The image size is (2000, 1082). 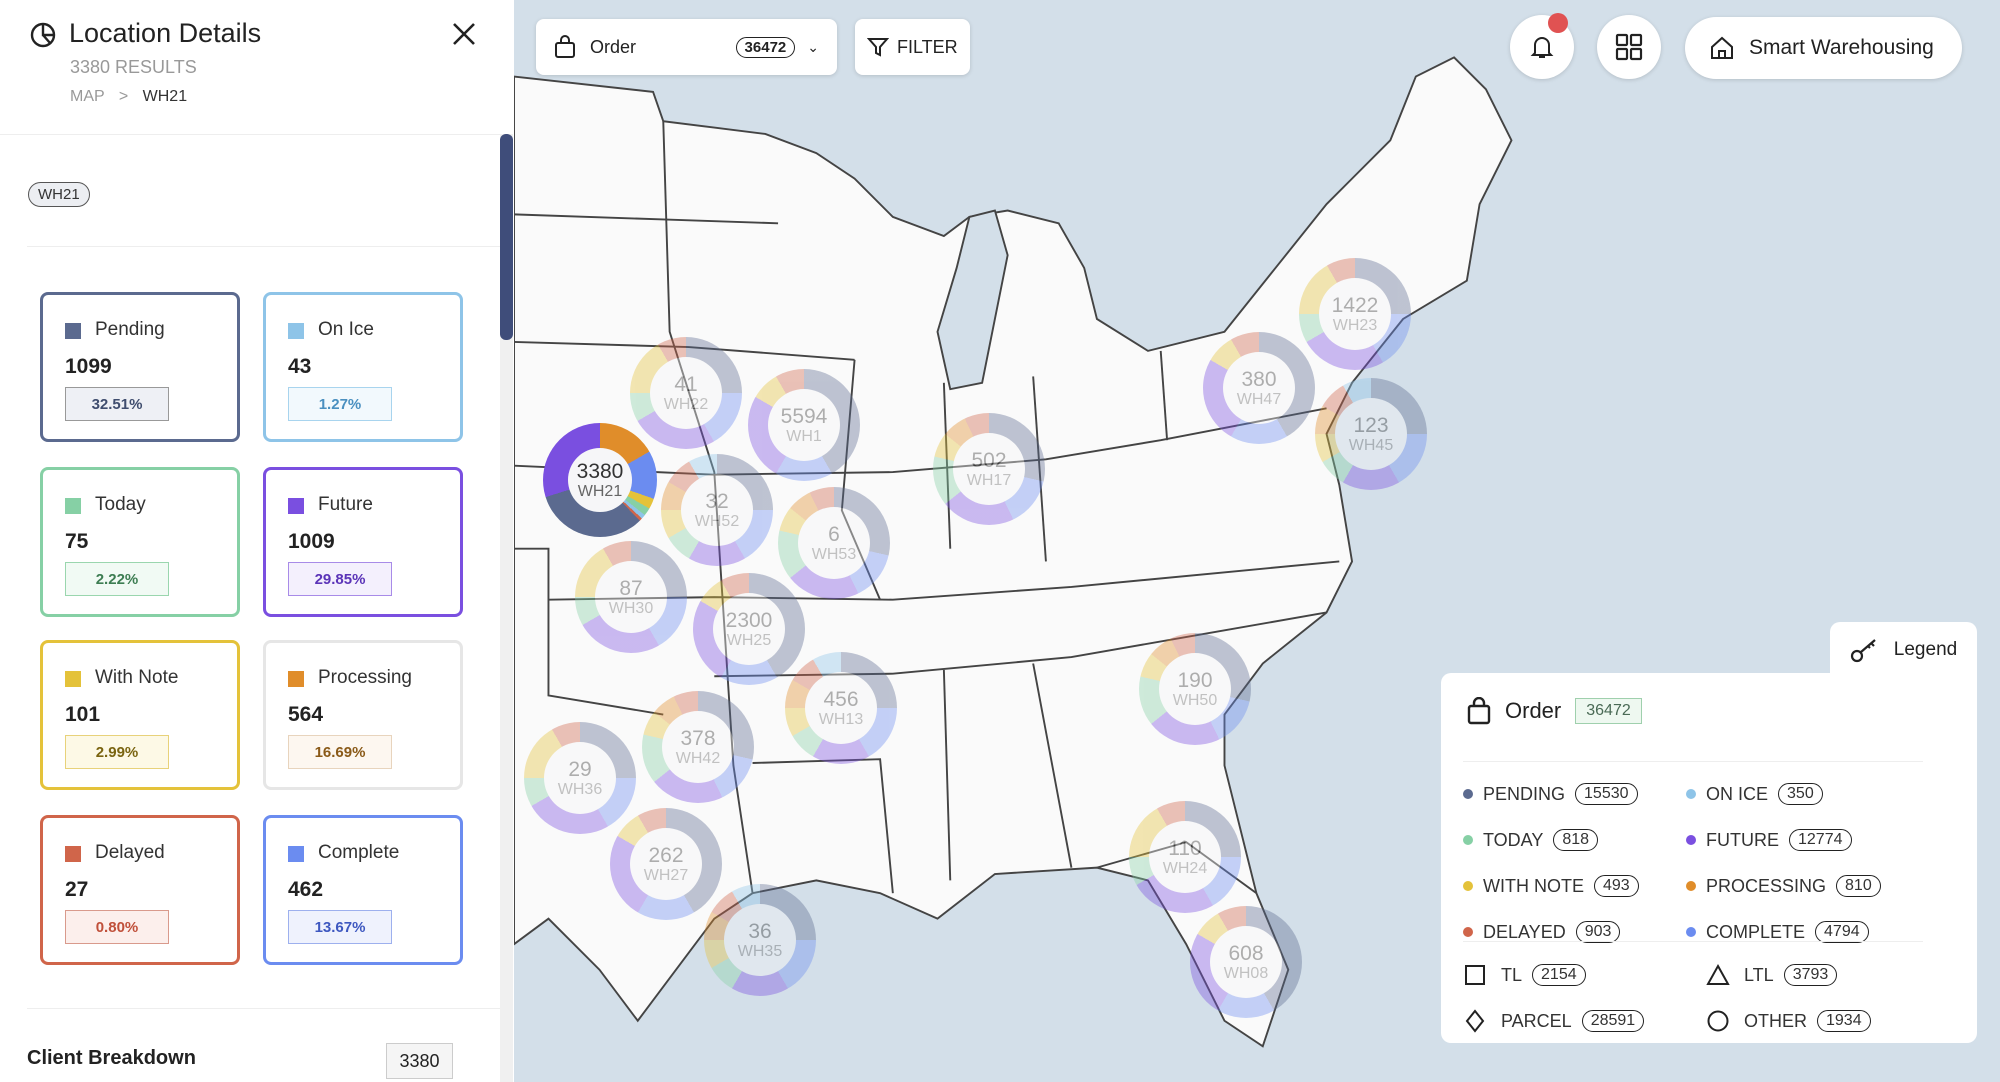 I want to click on legend-label: OTHER, so click(x=1775, y=1020).